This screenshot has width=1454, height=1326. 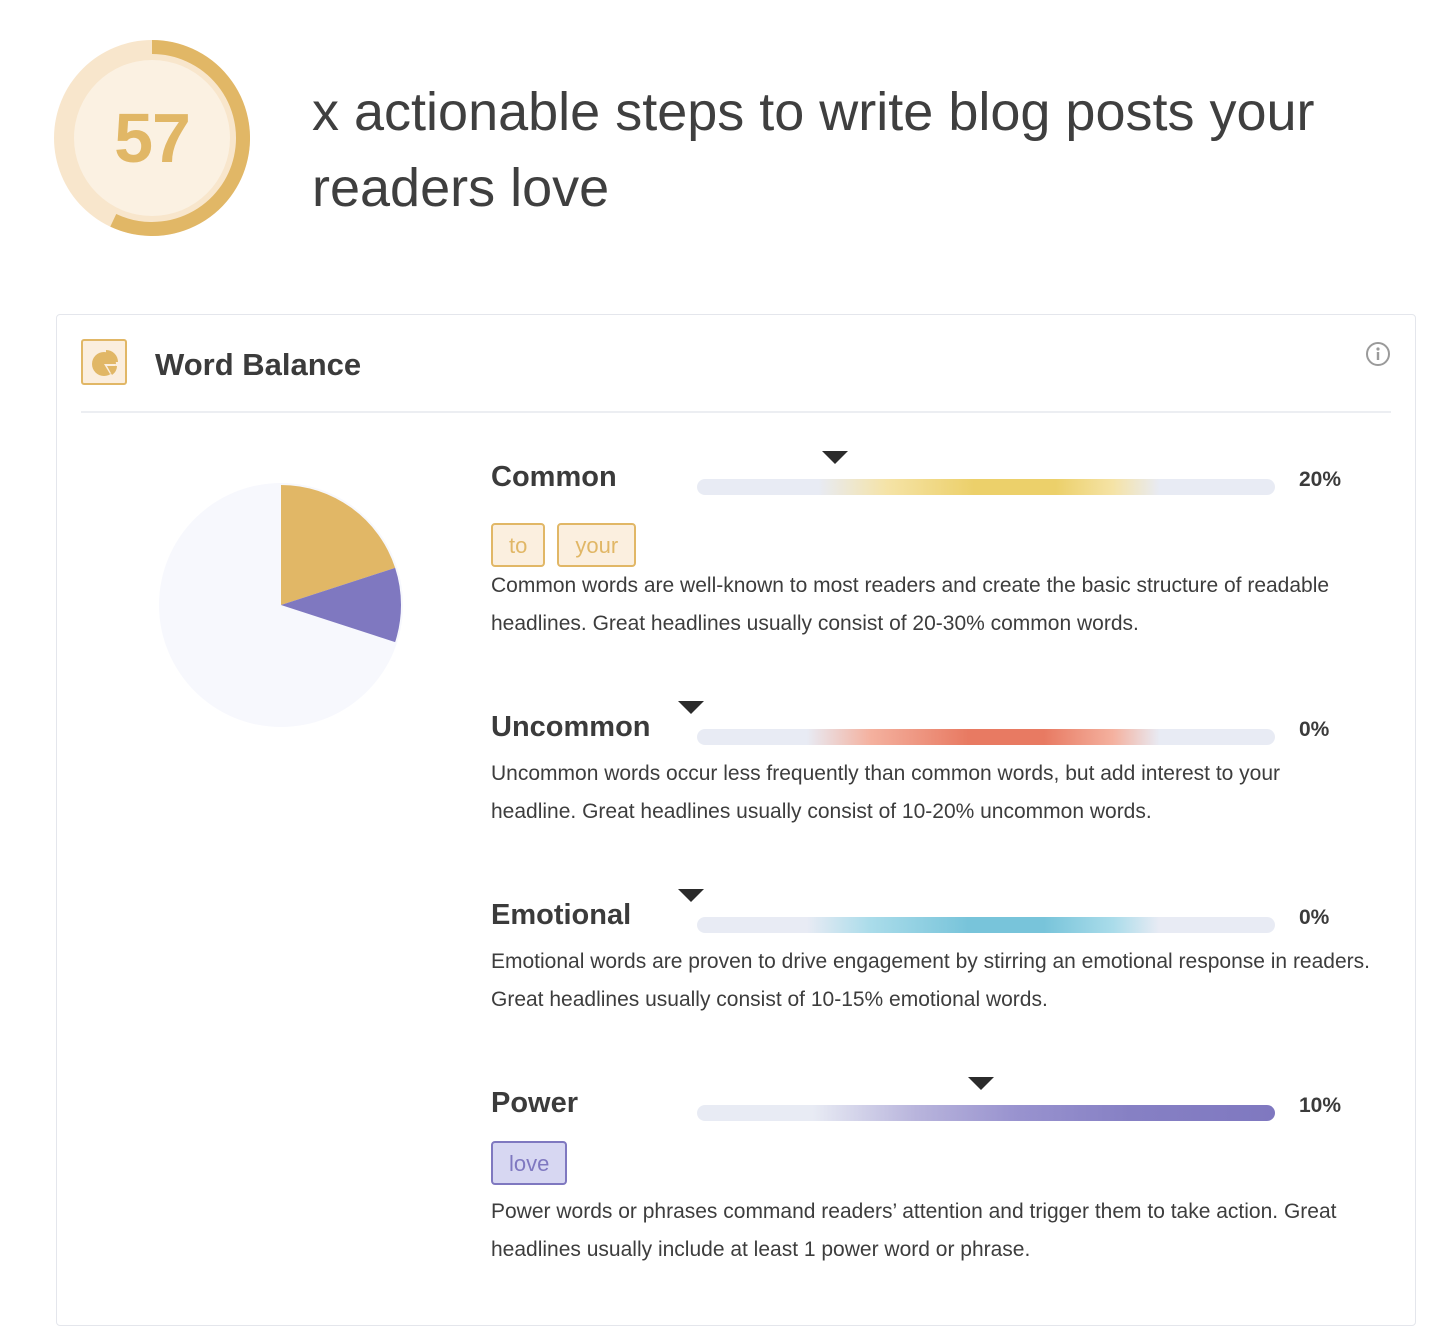 I want to click on word-chips: love, so click(x=529, y=1163).